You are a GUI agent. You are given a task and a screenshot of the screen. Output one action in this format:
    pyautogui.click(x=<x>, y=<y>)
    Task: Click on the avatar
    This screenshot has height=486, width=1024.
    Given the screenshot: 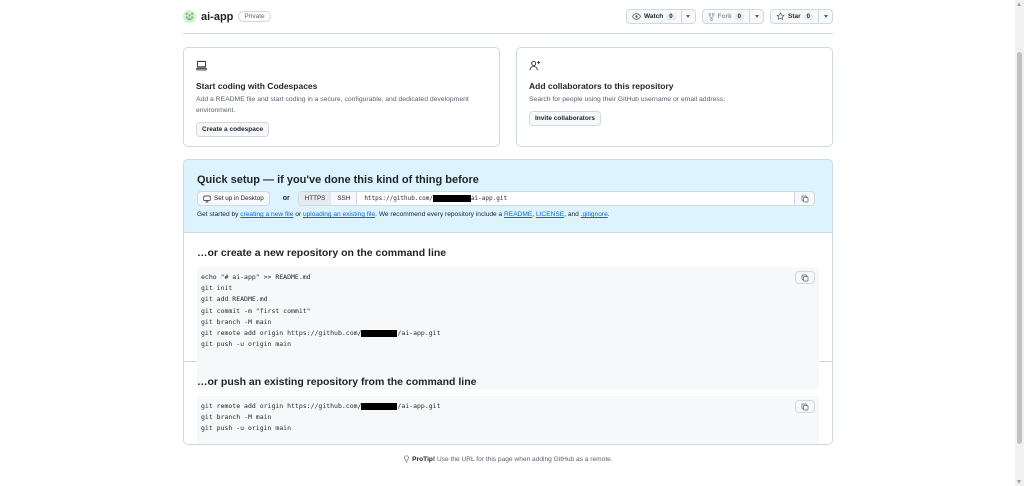 What is the action you would take?
    pyautogui.click(x=189, y=16)
    